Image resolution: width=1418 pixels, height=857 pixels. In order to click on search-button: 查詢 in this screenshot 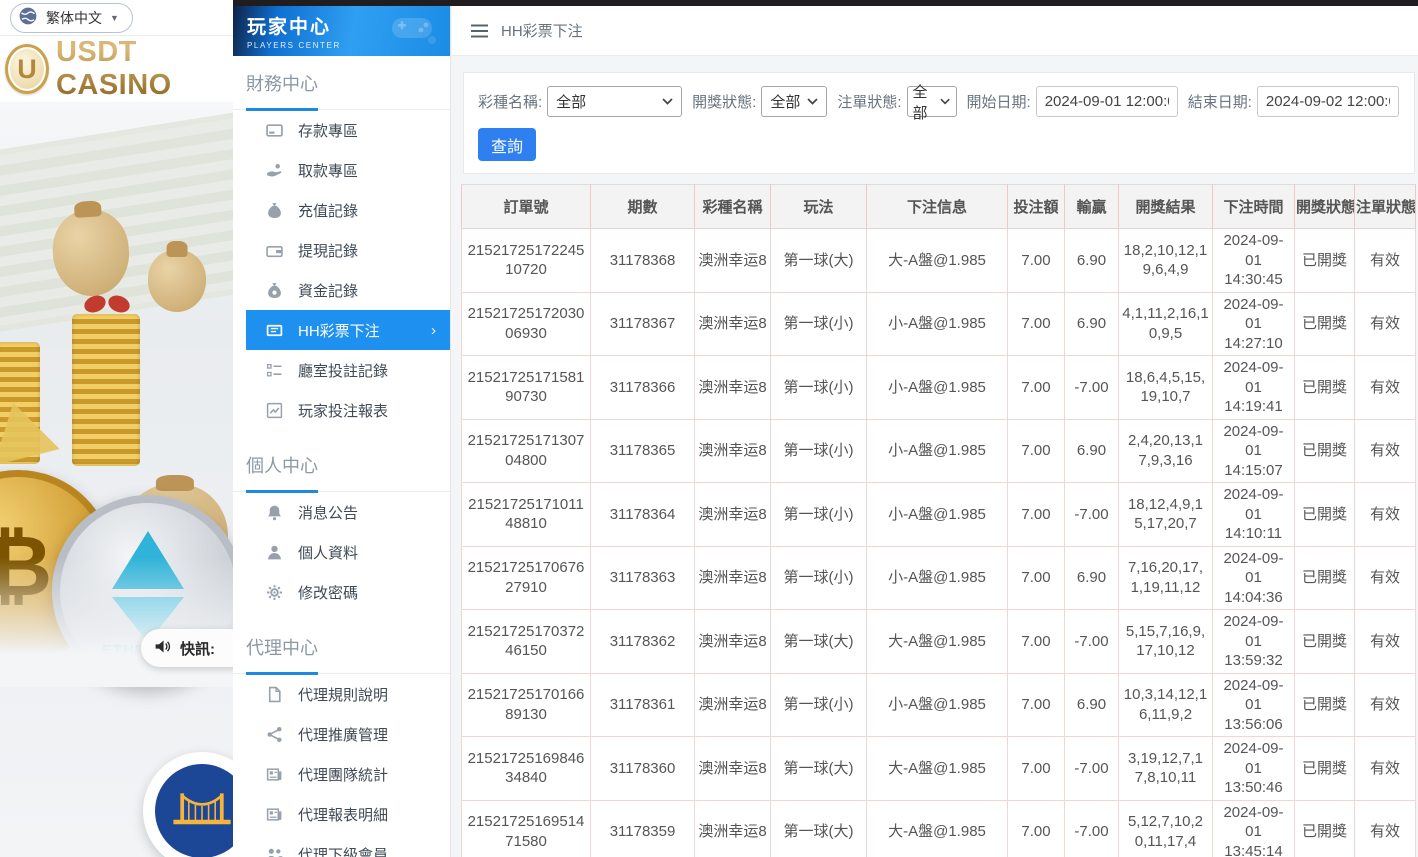, I will do `click(507, 144)`.